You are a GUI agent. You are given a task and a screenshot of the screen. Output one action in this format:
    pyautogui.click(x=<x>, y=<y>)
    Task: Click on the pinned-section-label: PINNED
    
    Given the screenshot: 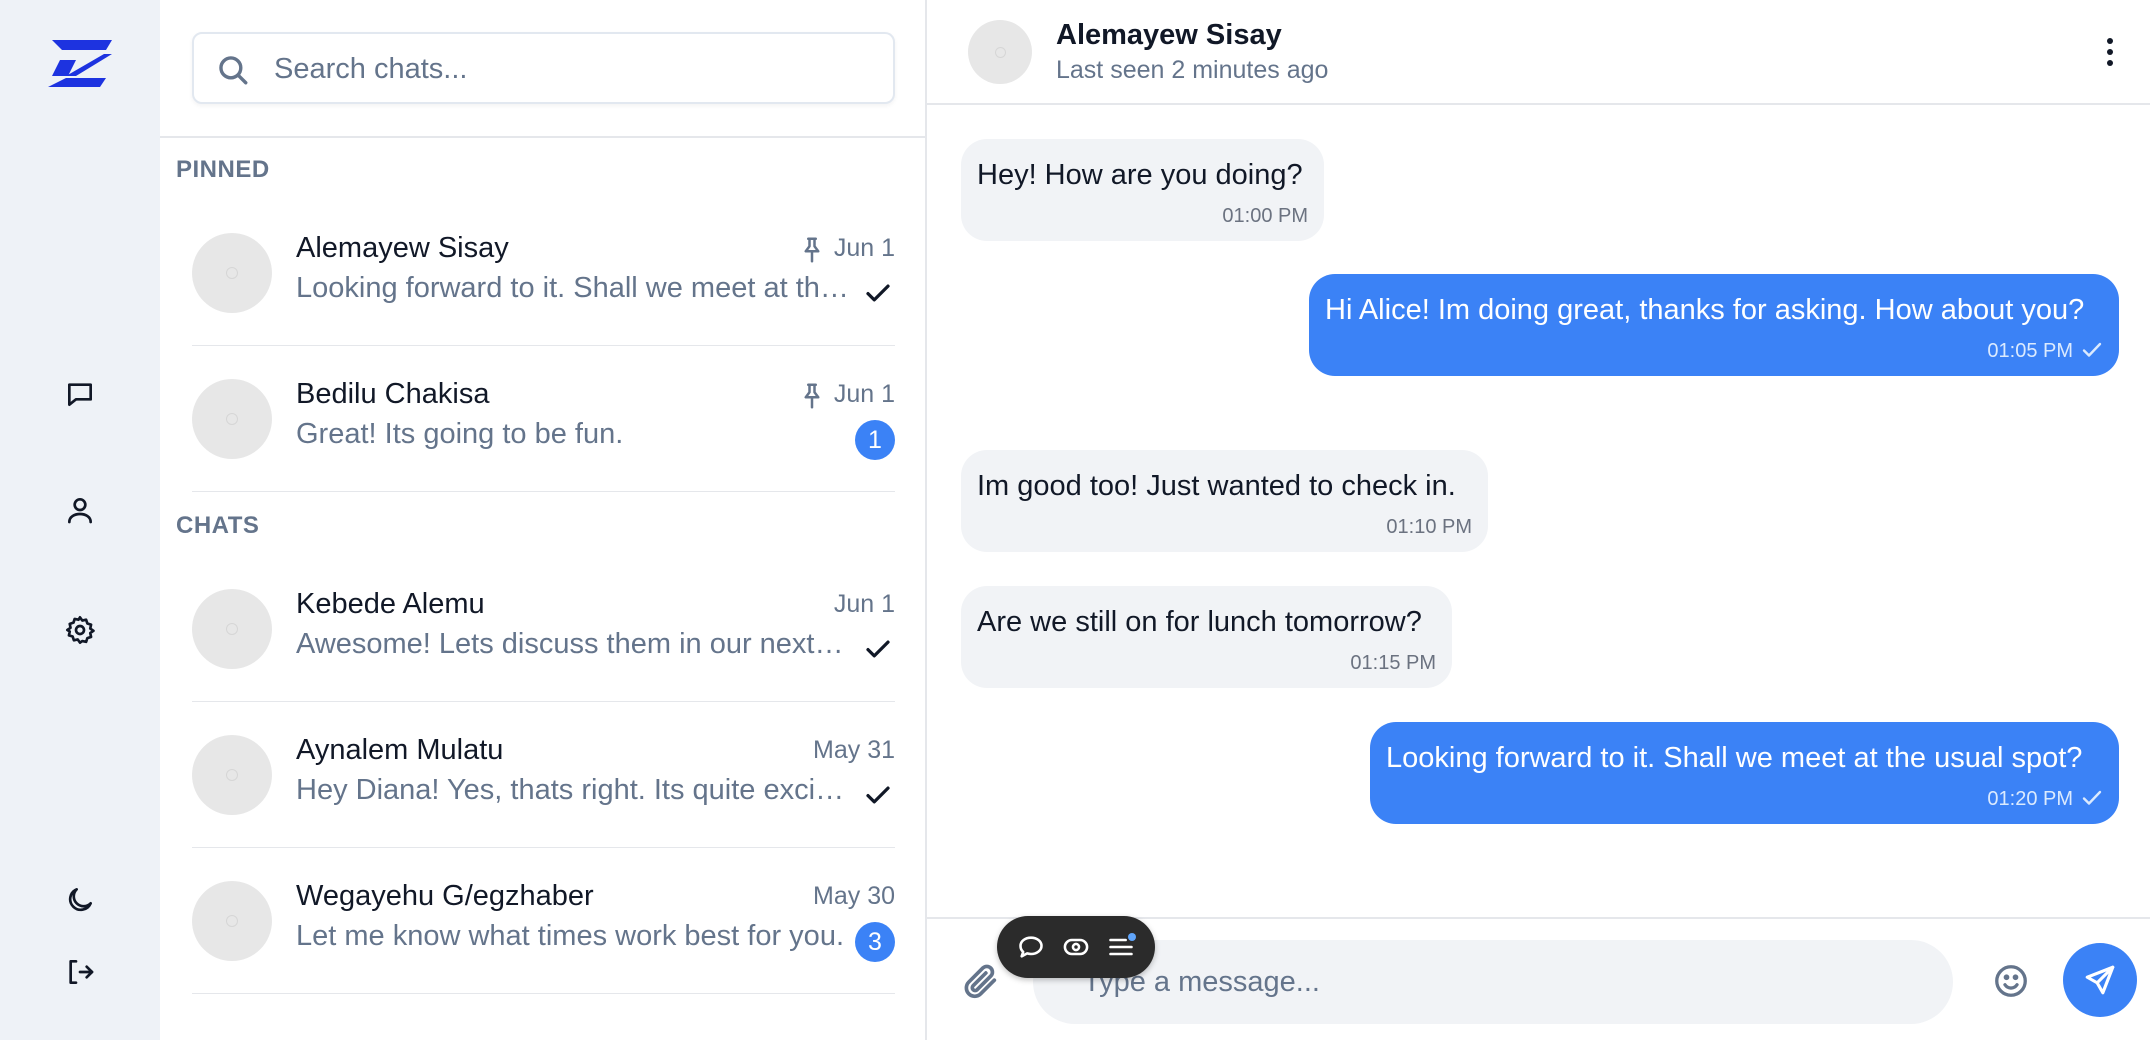 What is the action you would take?
    pyautogui.click(x=223, y=169)
    